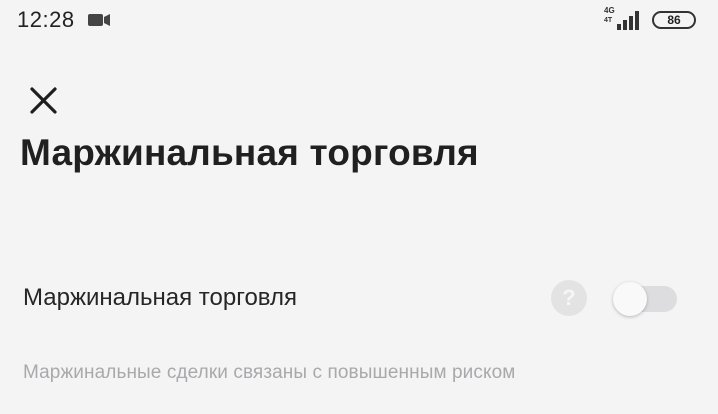  Describe the element at coordinates (359, 298) in the screenshot. I see `margin-trading-setting-row: Маржинальная торговля ?` at that location.